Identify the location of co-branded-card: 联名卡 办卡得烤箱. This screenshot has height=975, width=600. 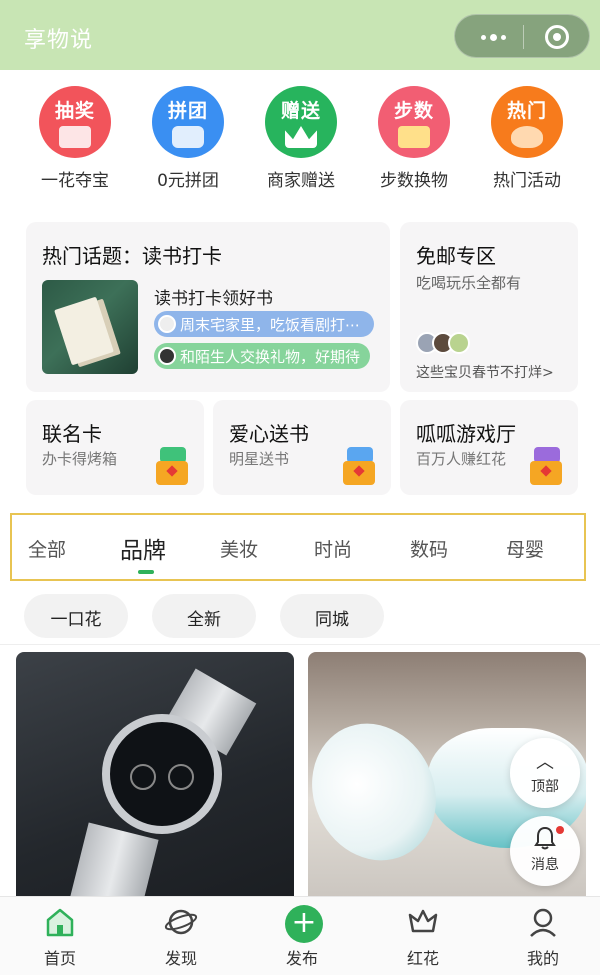
(115, 447).